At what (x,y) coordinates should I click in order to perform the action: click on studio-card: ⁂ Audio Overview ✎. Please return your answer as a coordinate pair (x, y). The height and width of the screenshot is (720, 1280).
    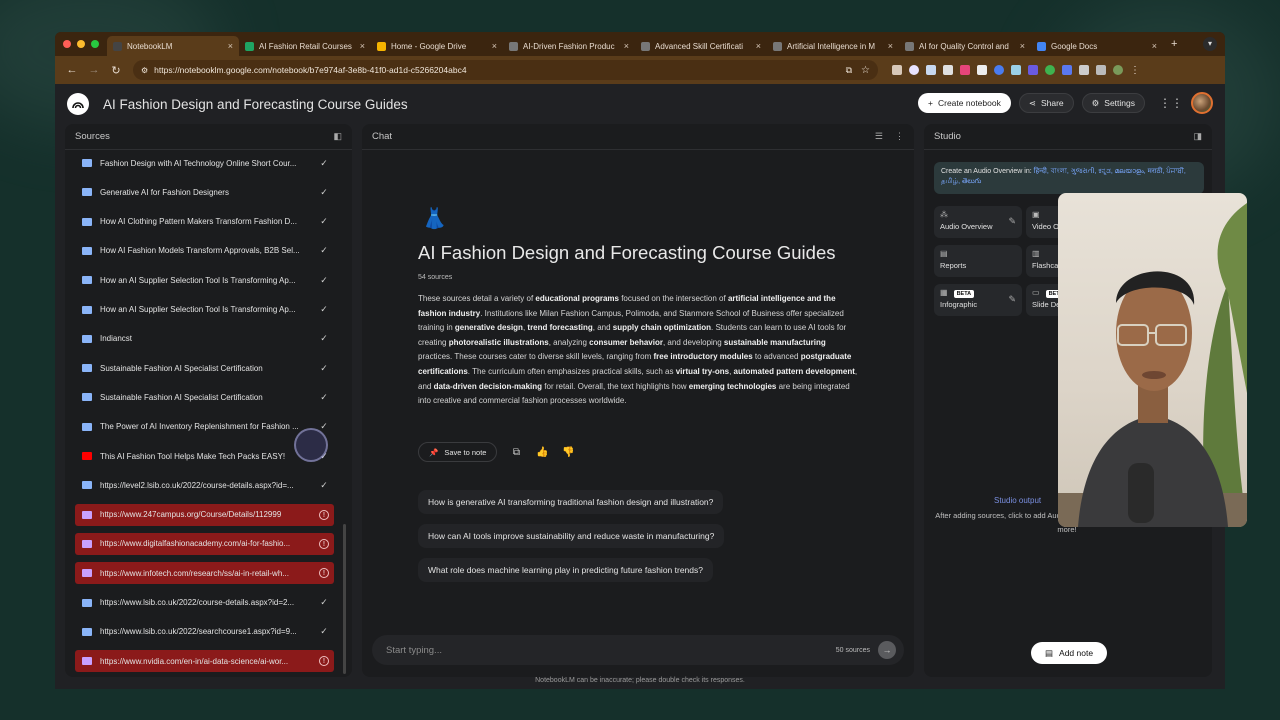
    Looking at the image, I should click on (978, 222).